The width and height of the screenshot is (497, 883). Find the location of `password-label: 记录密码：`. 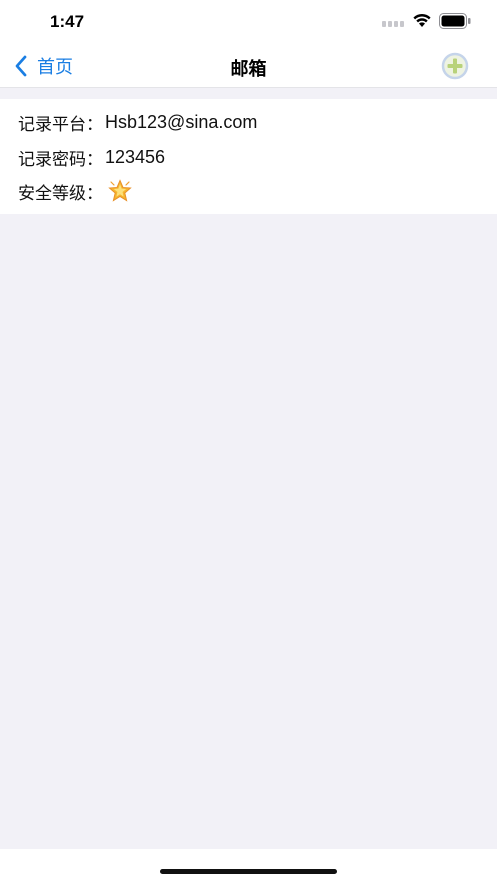

password-label: 记录密码： is located at coordinates (60, 159).